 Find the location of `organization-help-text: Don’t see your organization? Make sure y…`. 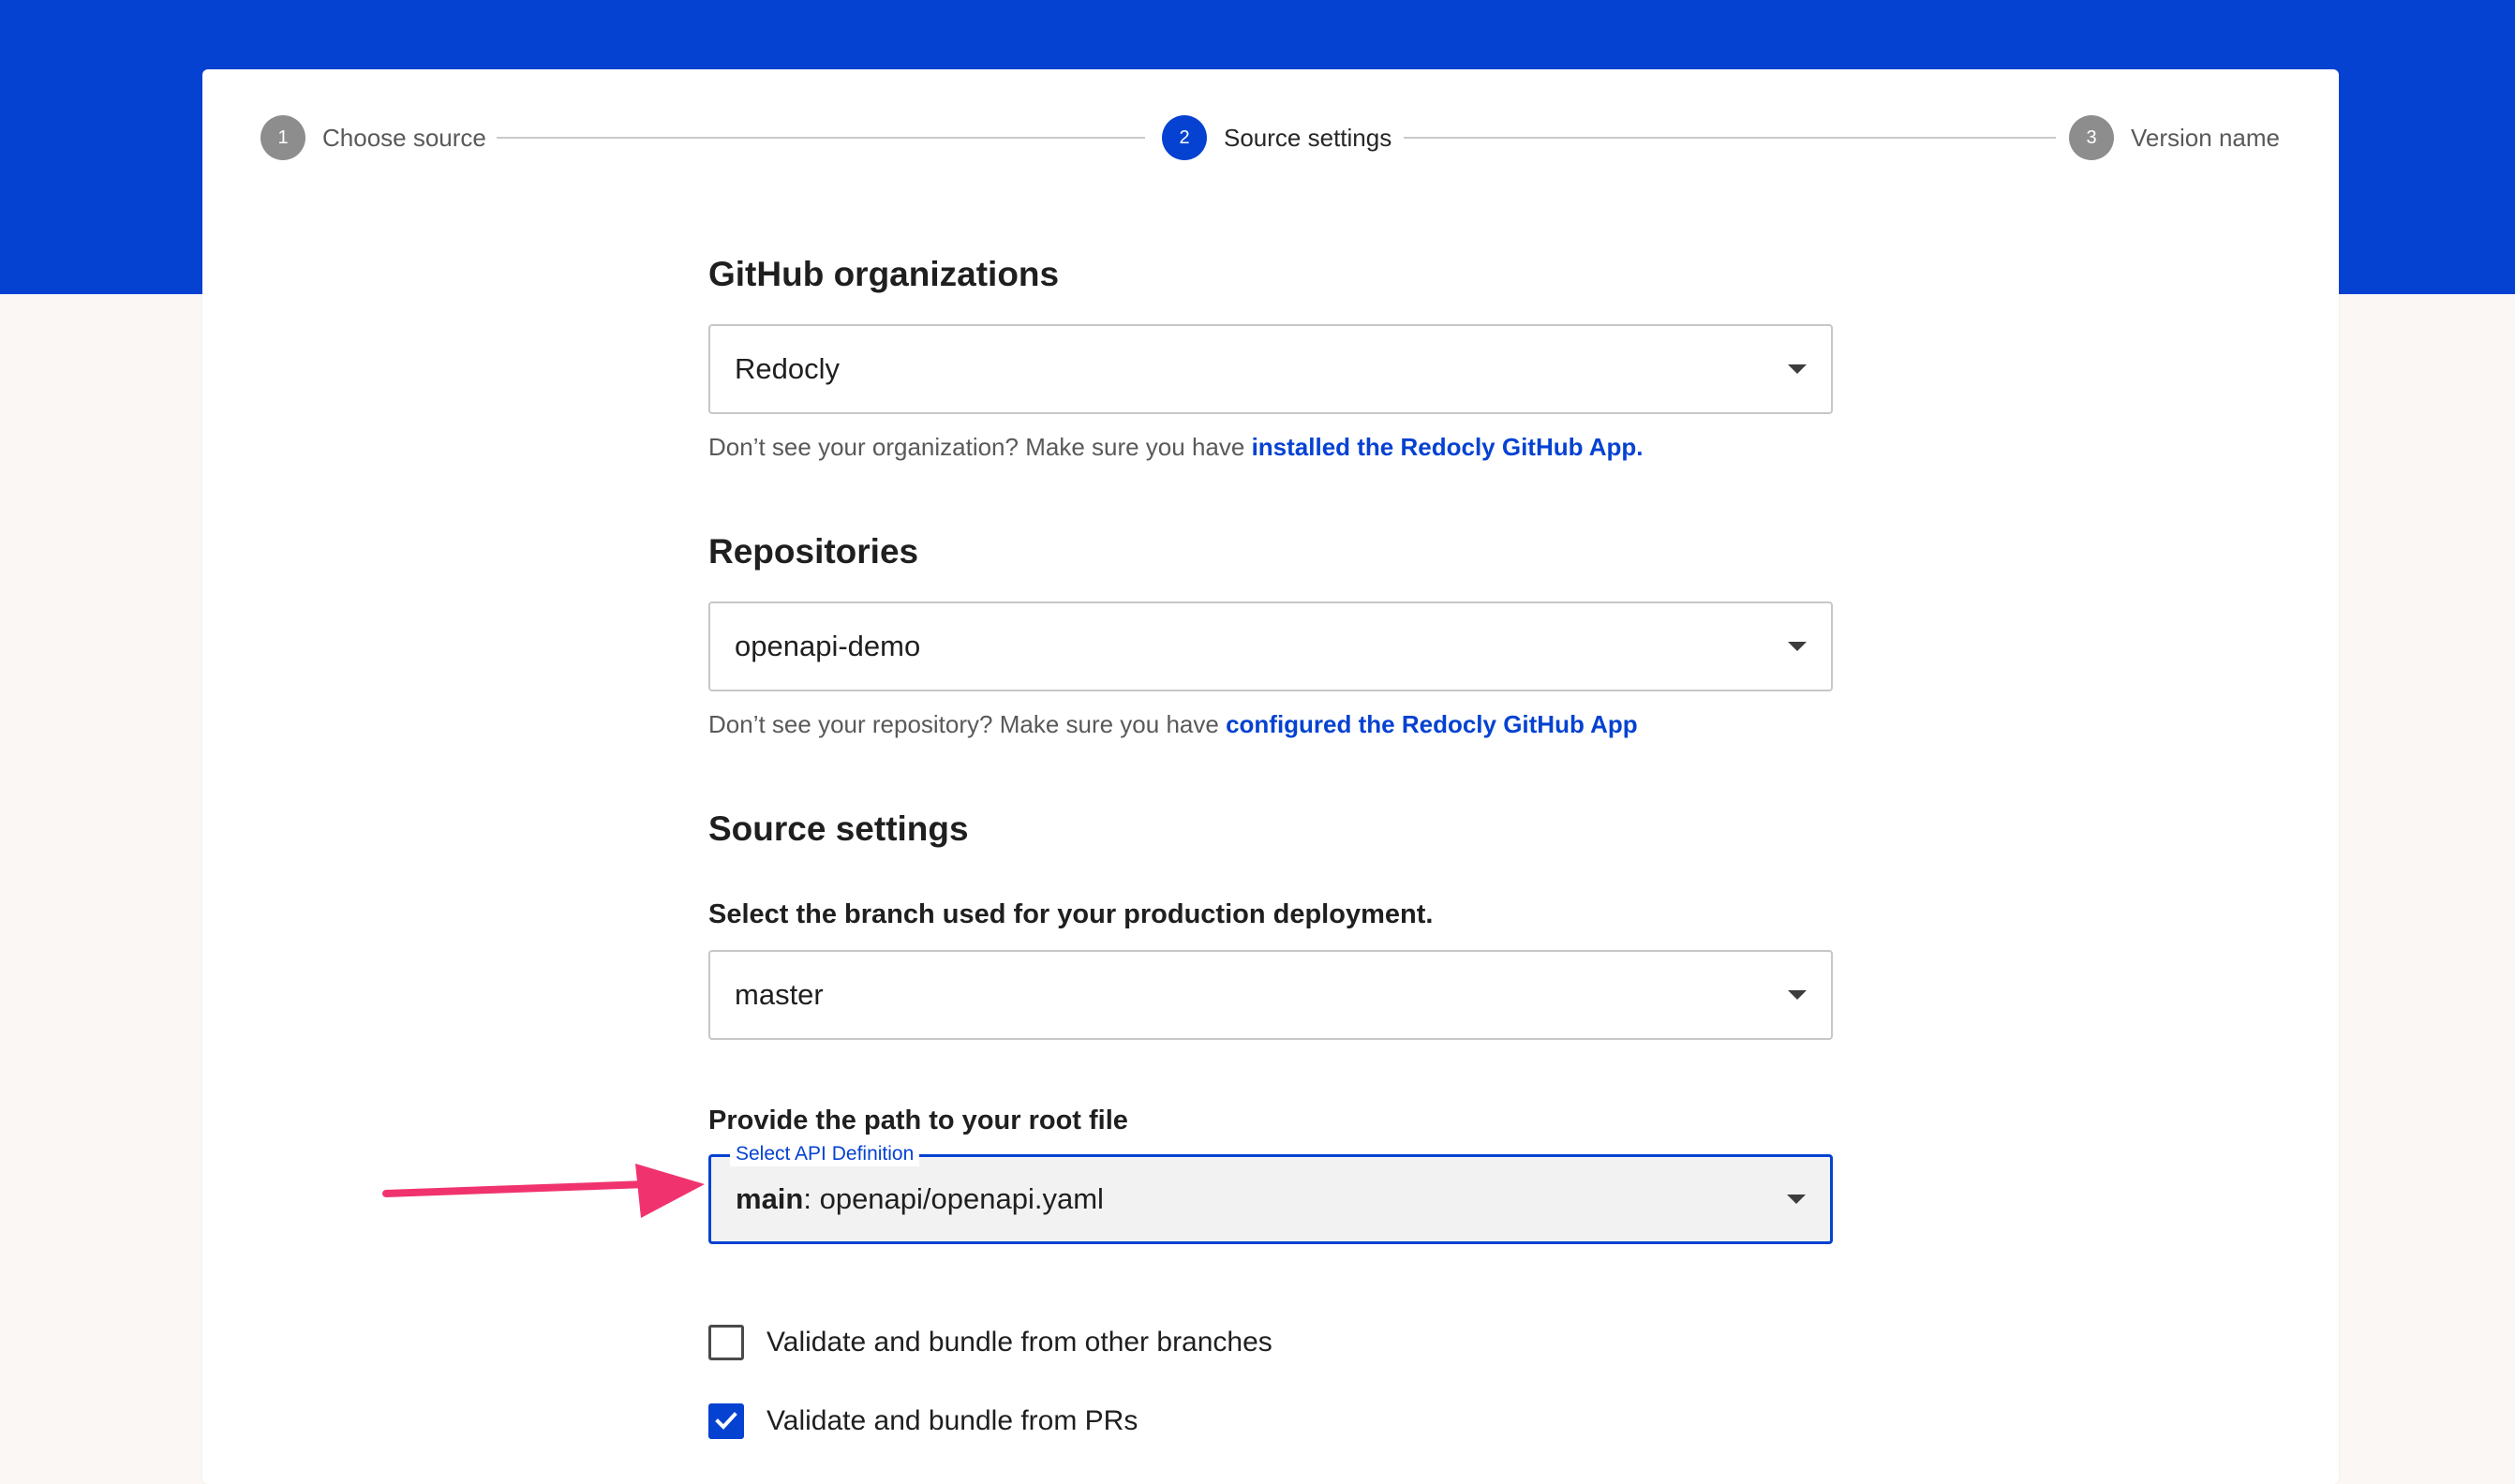

organization-help-text: Don’t see your organization? Make sure y… is located at coordinates (1176, 447).